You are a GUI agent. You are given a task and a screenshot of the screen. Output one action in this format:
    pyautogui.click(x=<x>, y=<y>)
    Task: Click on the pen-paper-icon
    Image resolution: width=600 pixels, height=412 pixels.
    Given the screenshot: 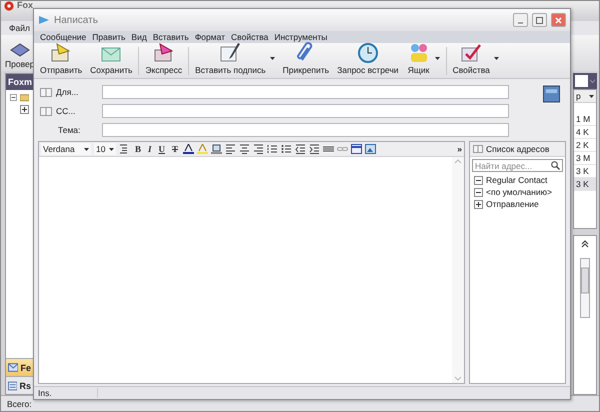 What is the action you would take?
    pyautogui.click(x=230, y=53)
    